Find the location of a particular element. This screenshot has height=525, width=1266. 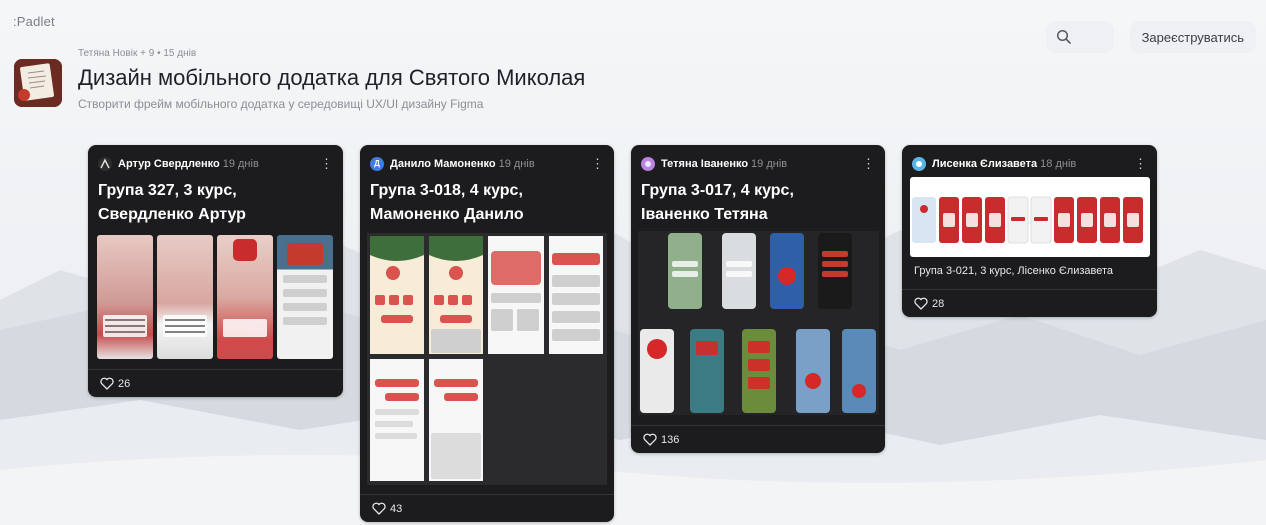

post-title-line: Свердленко Артур is located at coordinates (172, 214).